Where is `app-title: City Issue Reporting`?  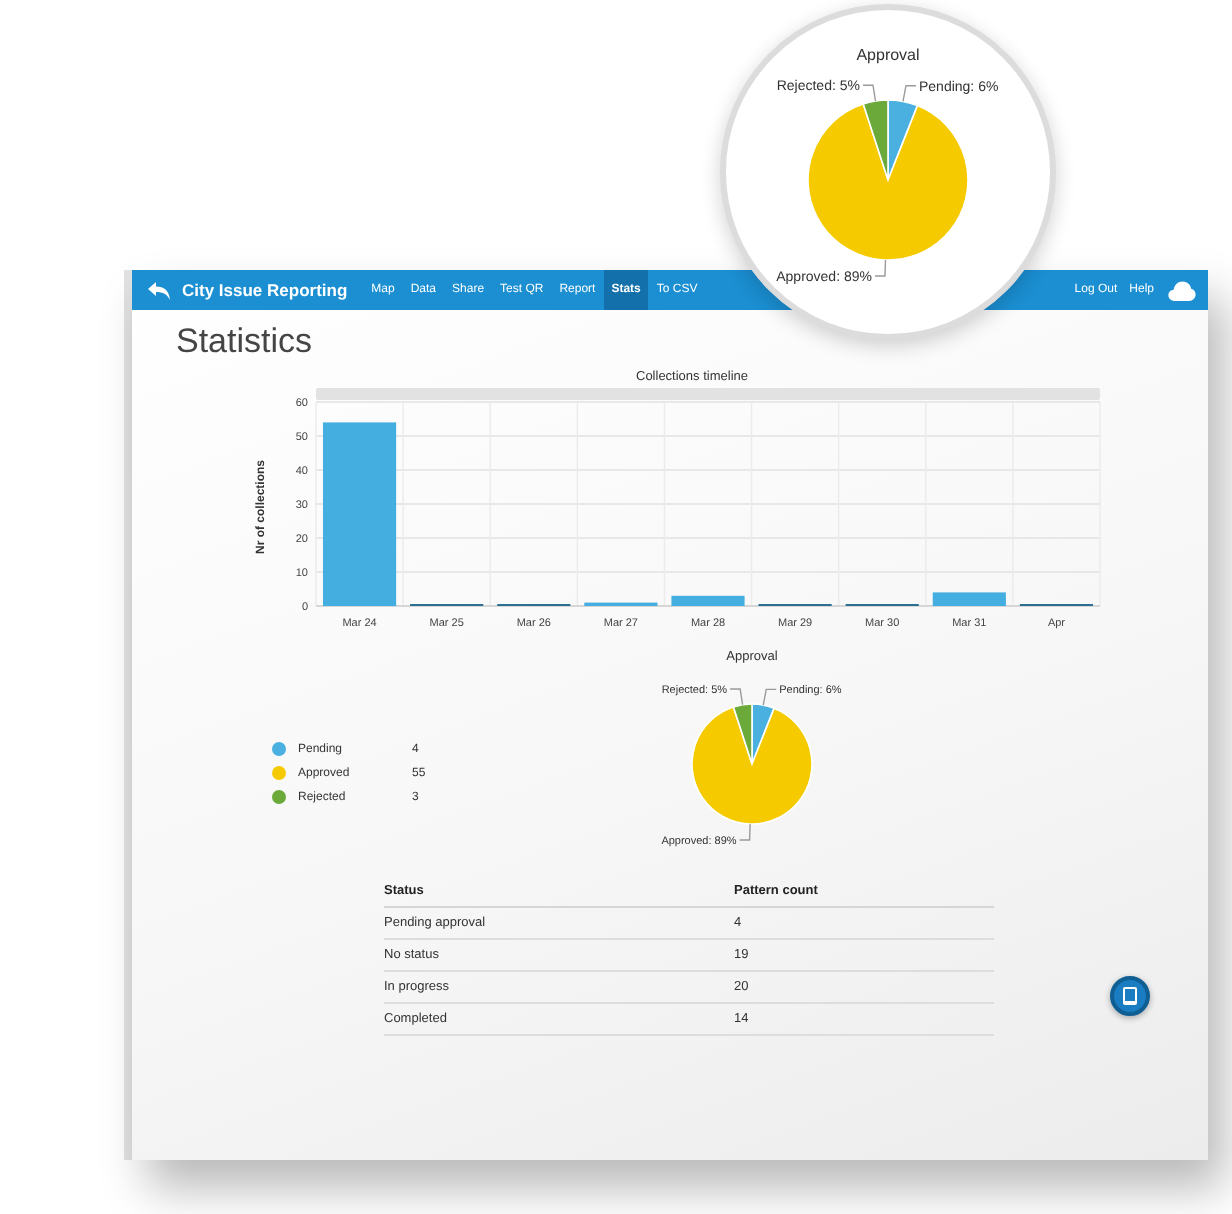 app-title: City Issue Reporting is located at coordinates (265, 290).